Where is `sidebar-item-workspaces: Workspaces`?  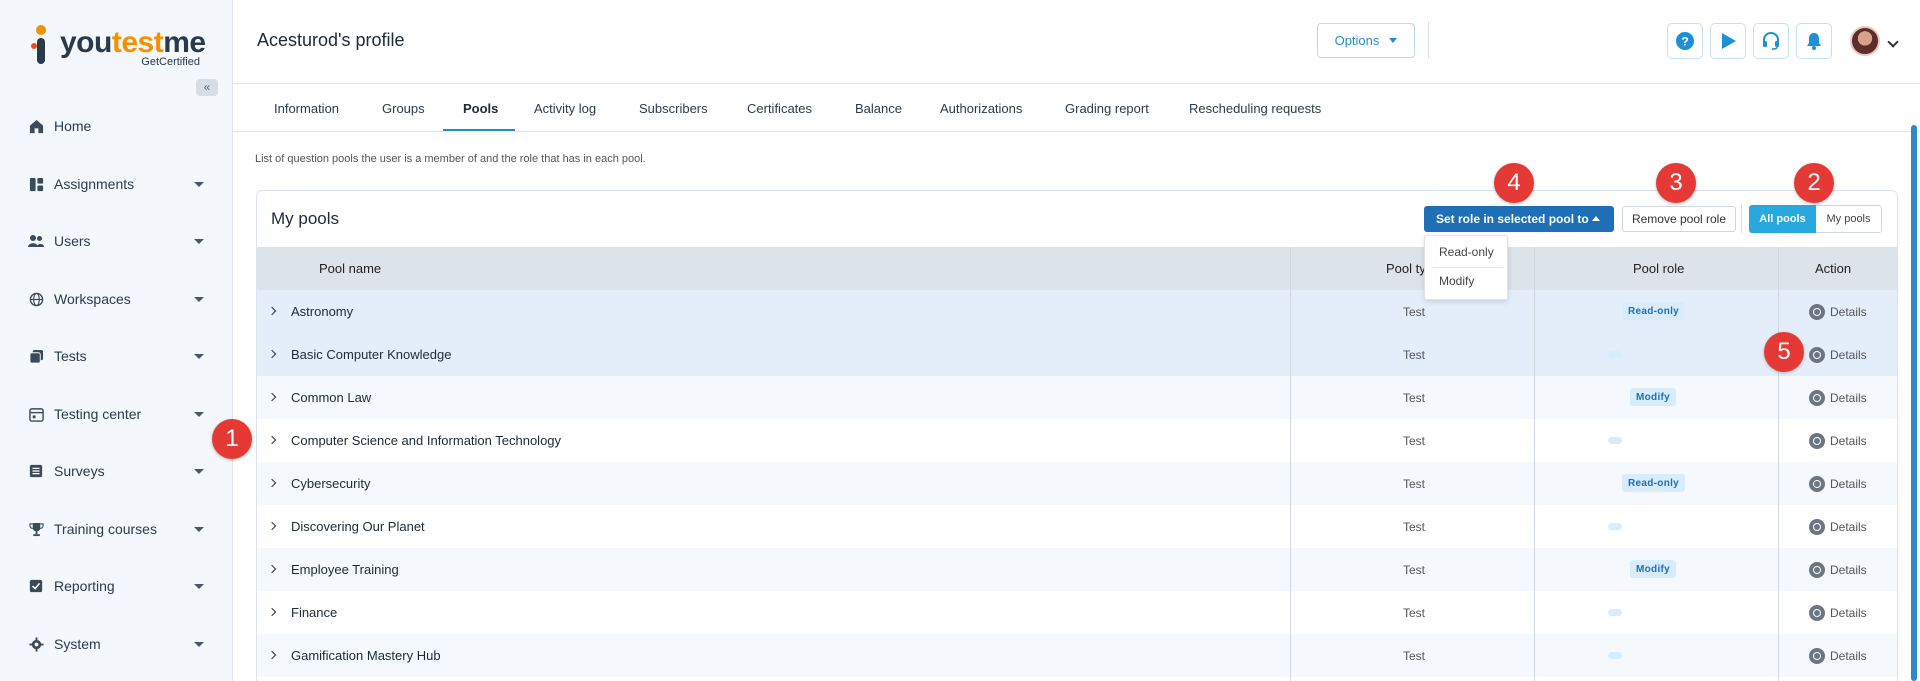
sidebar-item-workspaces: Workspaces is located at coordinates (116, 299).